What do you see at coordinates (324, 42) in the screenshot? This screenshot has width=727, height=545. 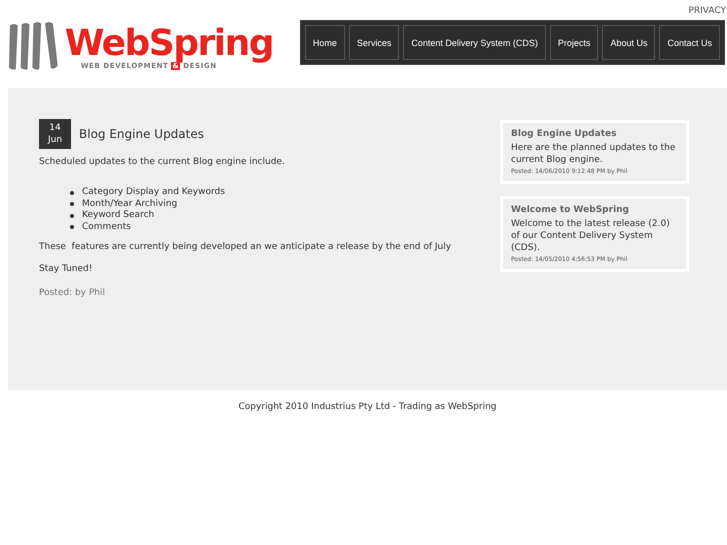 I see `nav-link: Home` at bounding box center [324, 42].